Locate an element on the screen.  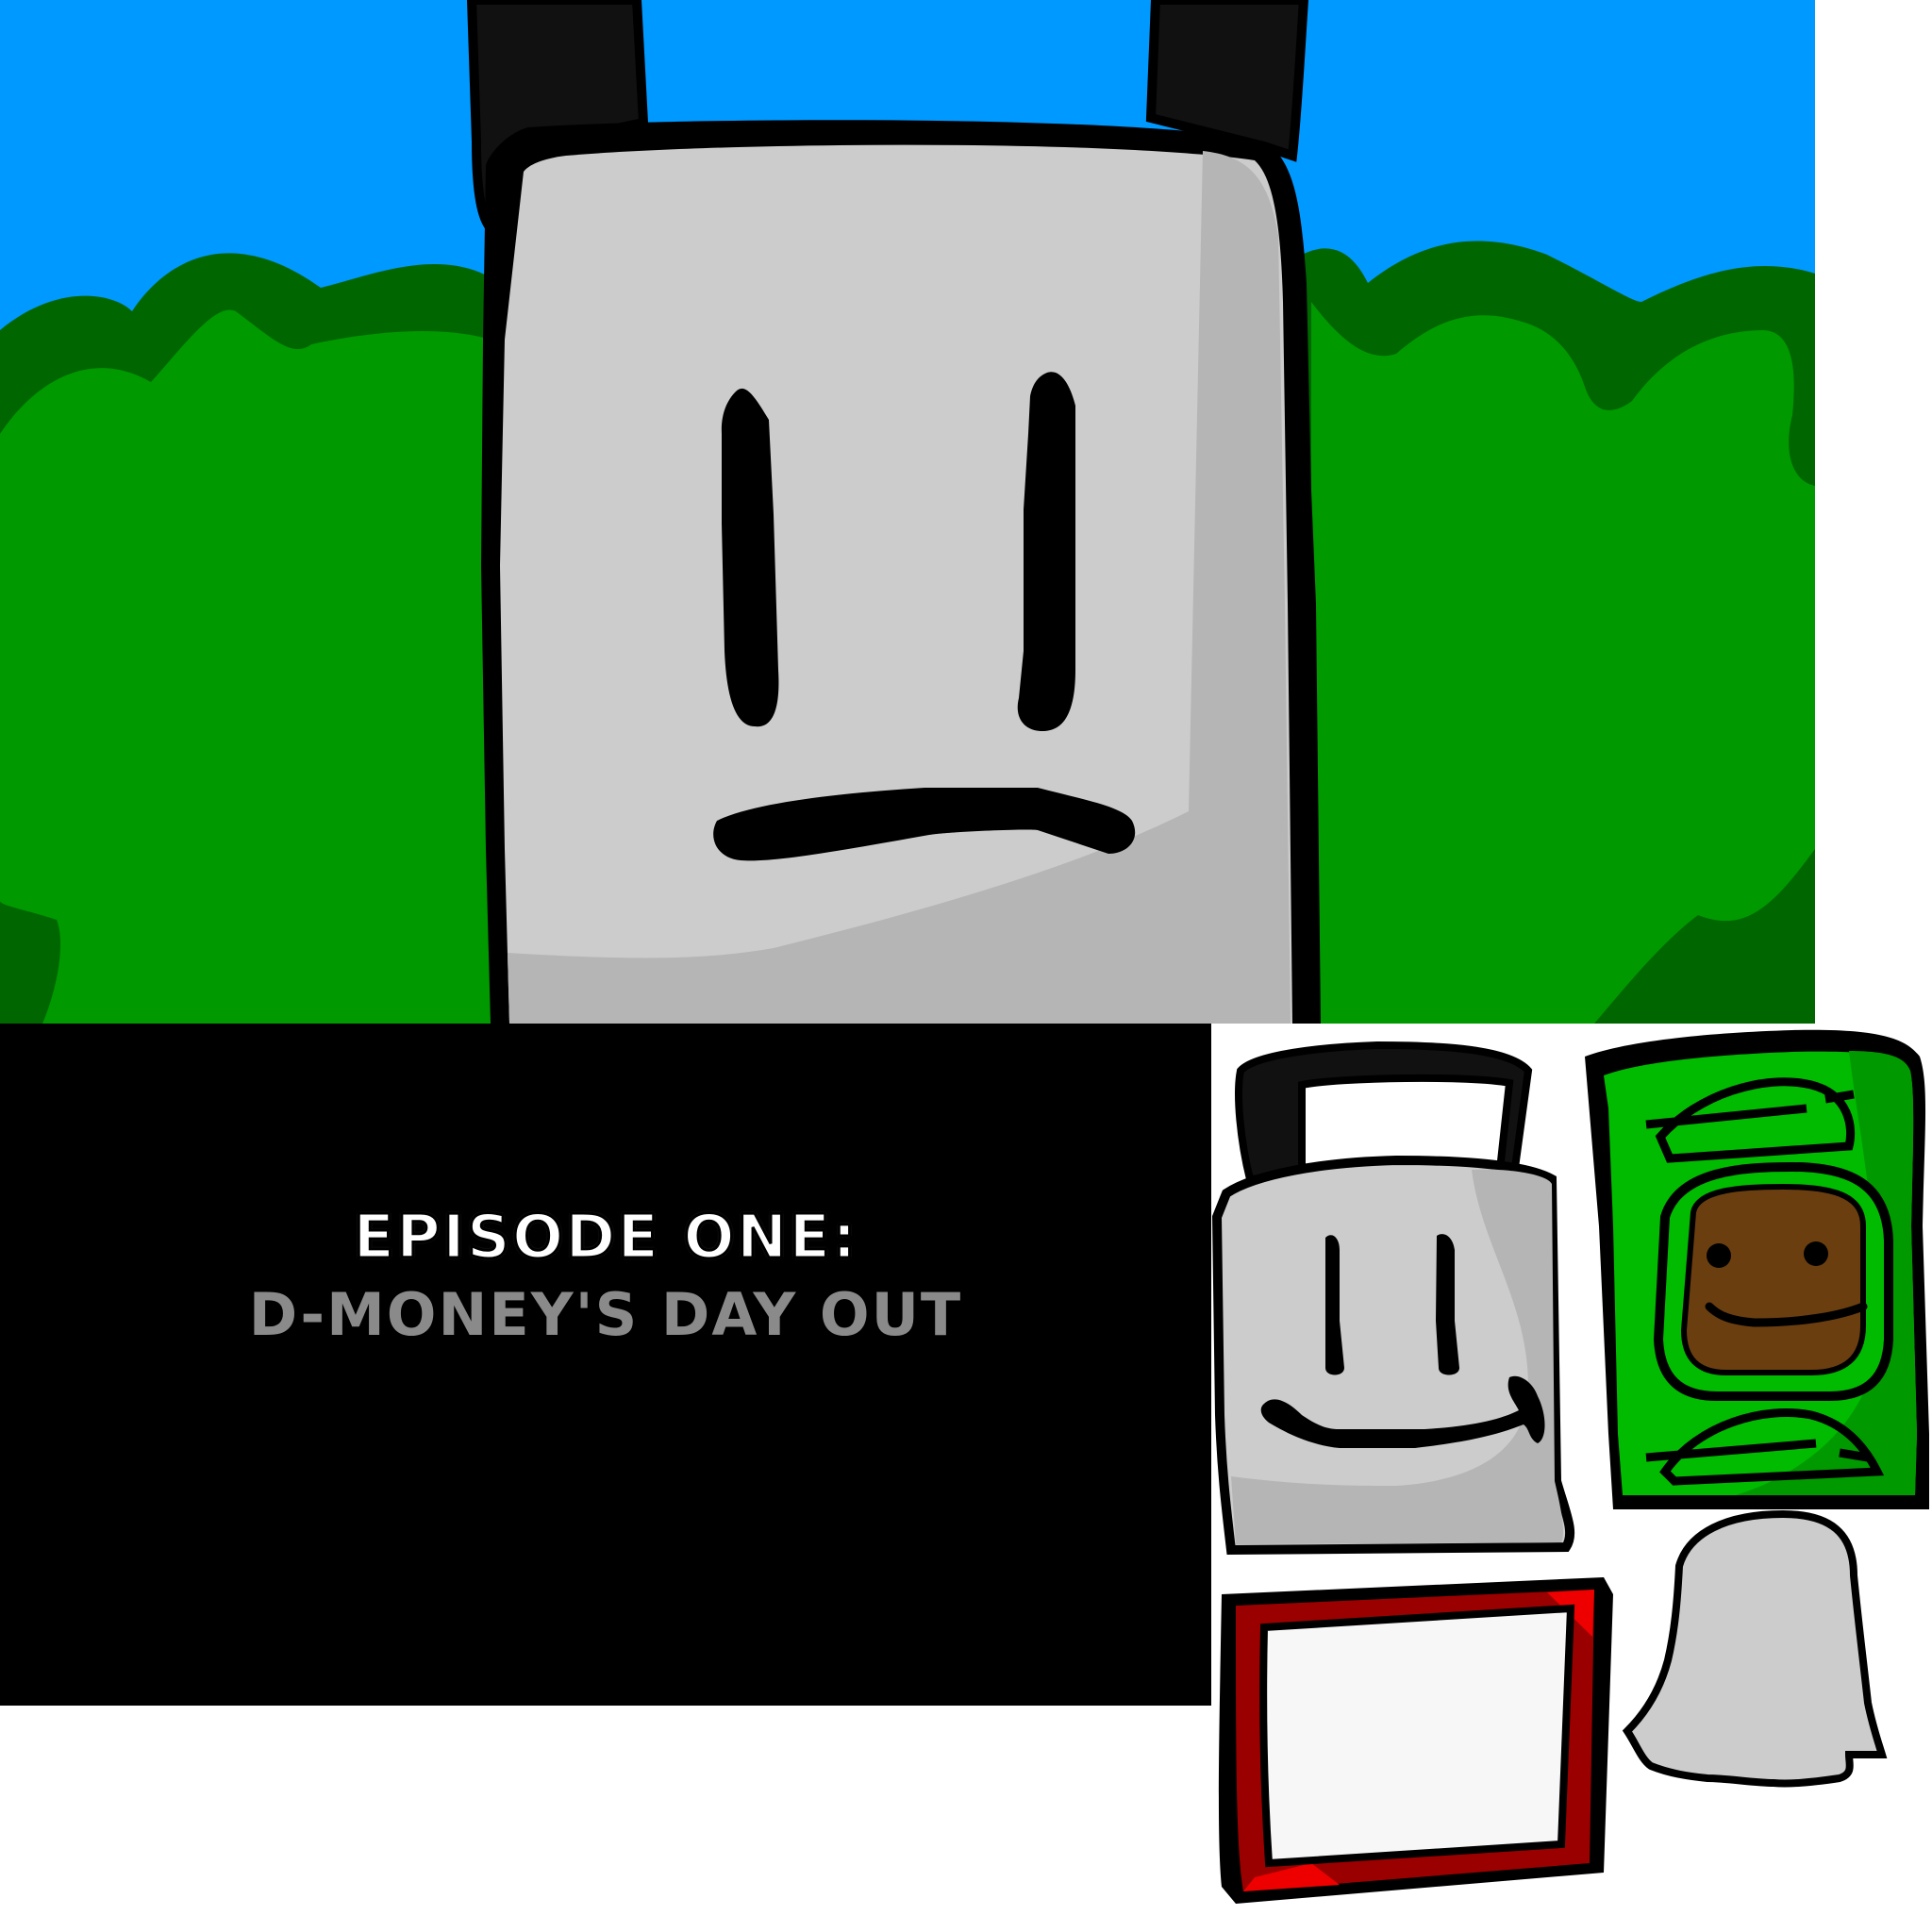
coin-smile is located at coordinates (1787, 1314).